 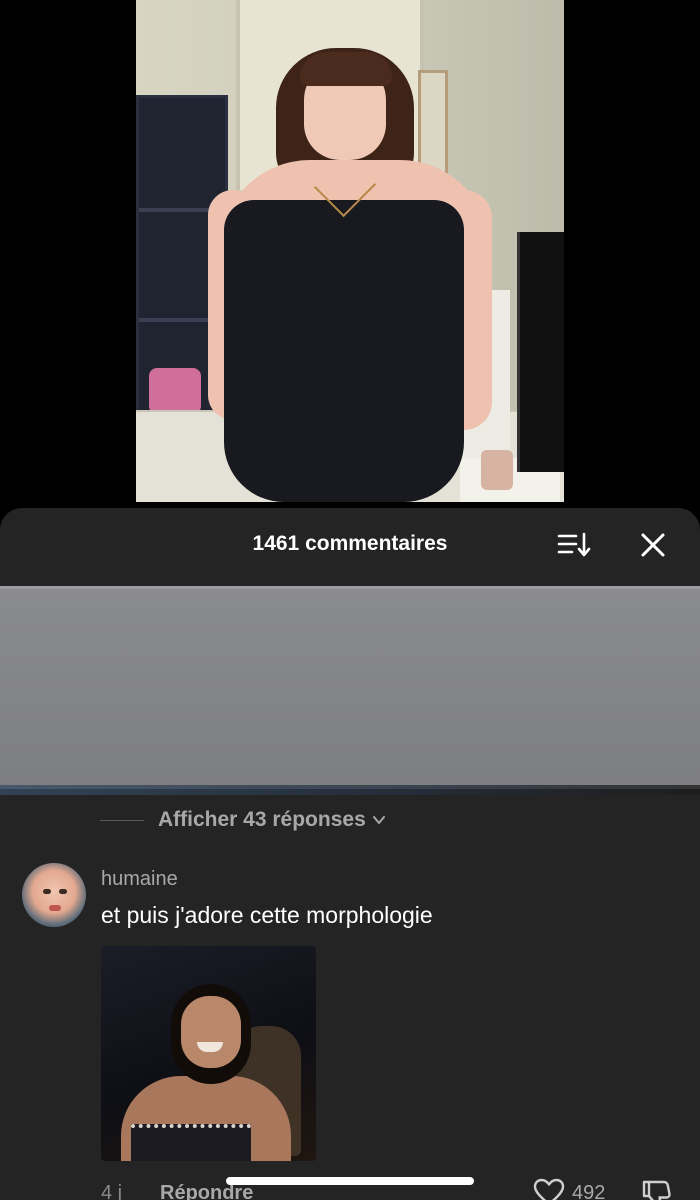 I want to click on like-count: 492, so click(x=589, y=1191).